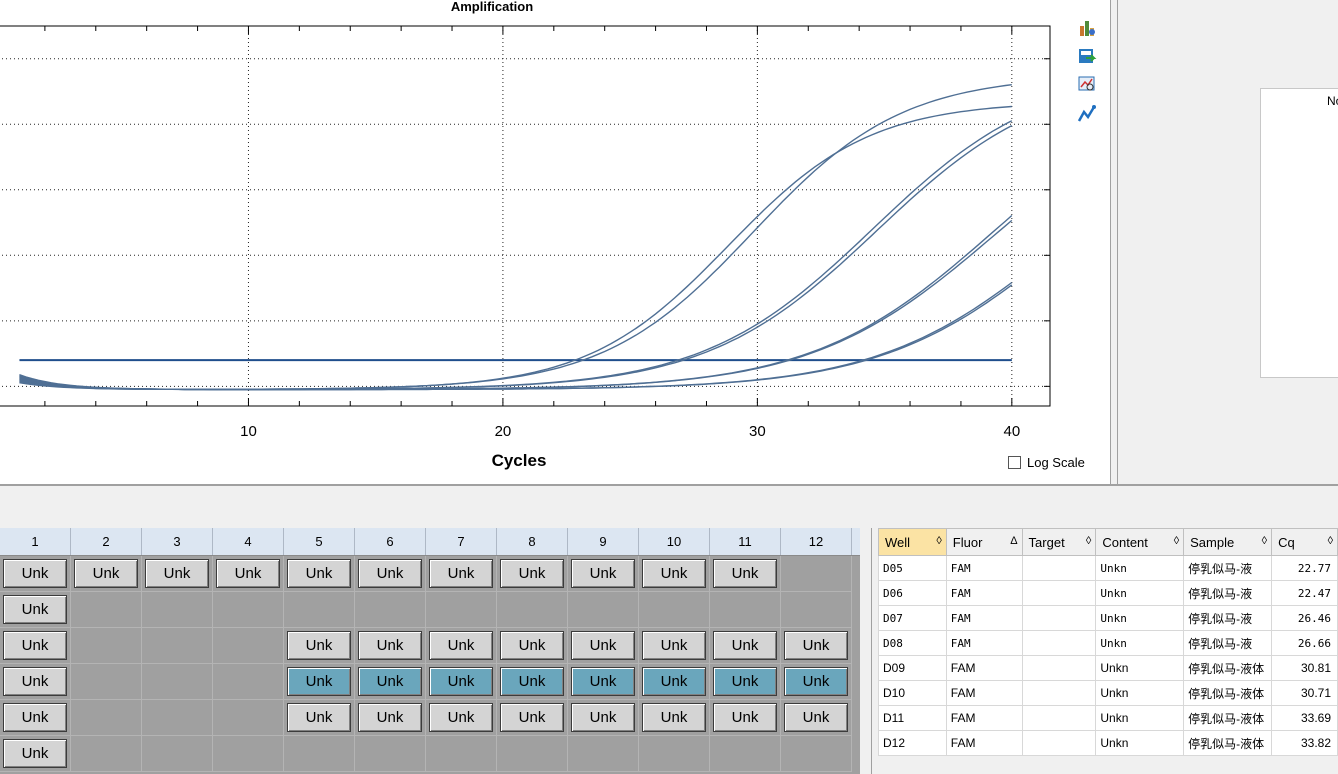  Describe the element at coordinates (1108, 693) in the screenshot. I see `table-row: D10 FAM Unkn 停乳似马-液体 30.71` at that location.